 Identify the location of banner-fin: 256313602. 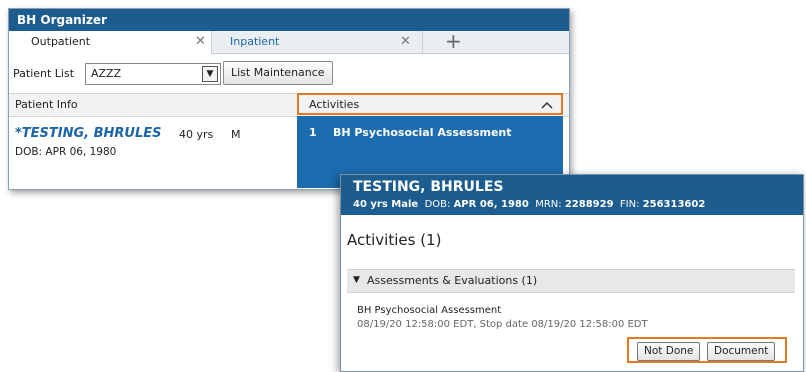
(674, 204).